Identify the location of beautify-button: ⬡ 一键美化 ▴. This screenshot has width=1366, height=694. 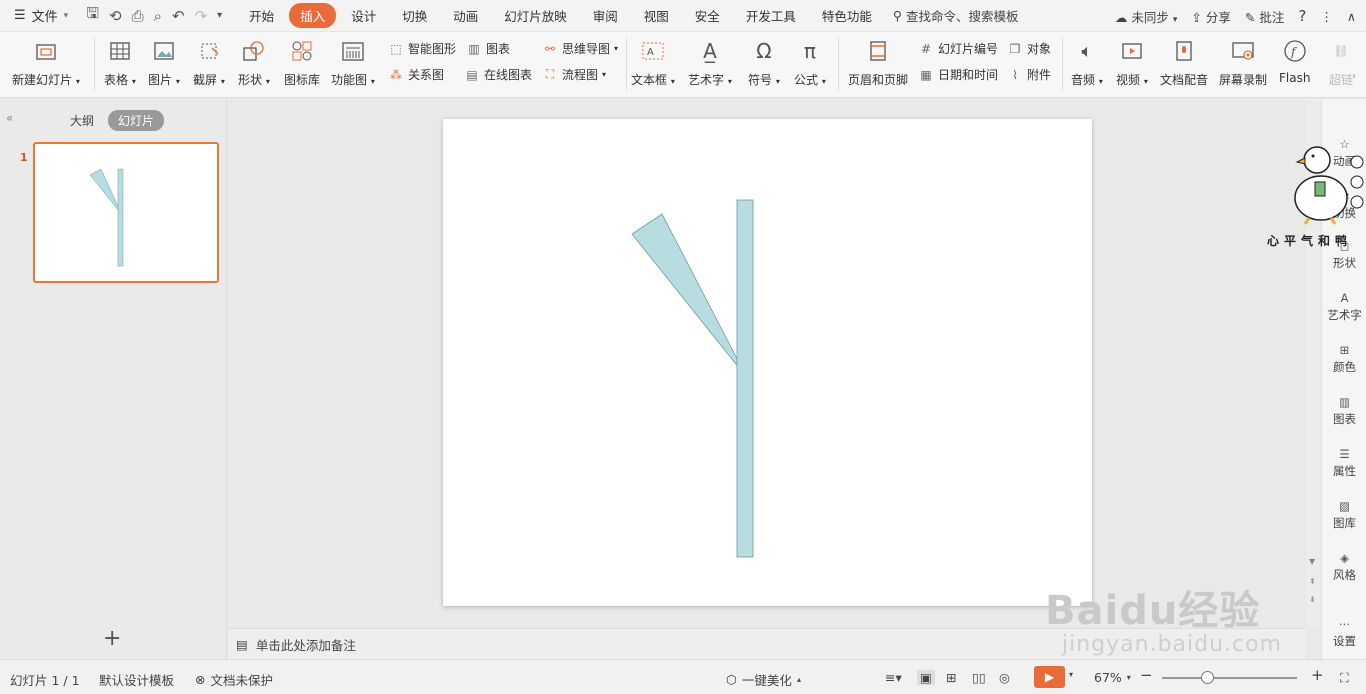
(763, 679).